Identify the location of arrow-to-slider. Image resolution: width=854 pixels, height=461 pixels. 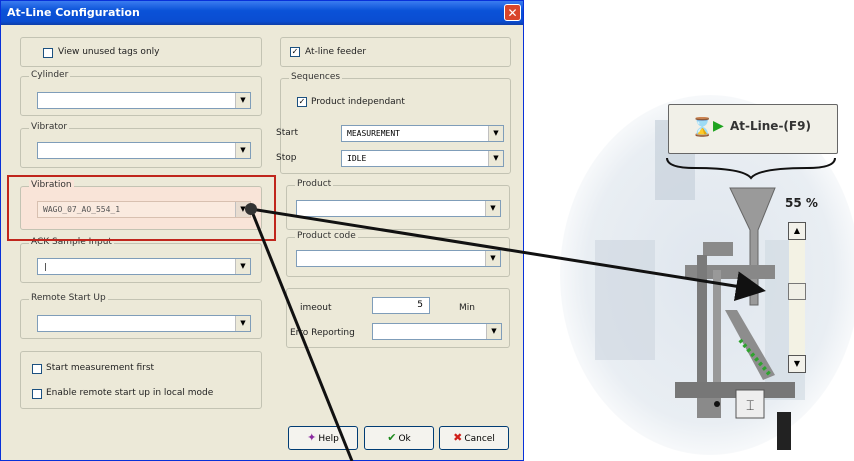
(508, 254).